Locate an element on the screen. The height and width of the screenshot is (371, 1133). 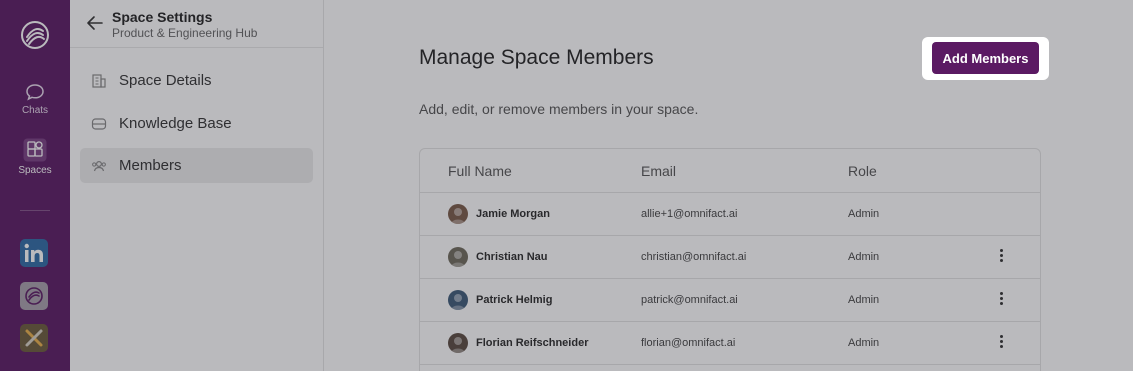
member-name-cell: Patrick Helmig is located at coordinates (500, 300).